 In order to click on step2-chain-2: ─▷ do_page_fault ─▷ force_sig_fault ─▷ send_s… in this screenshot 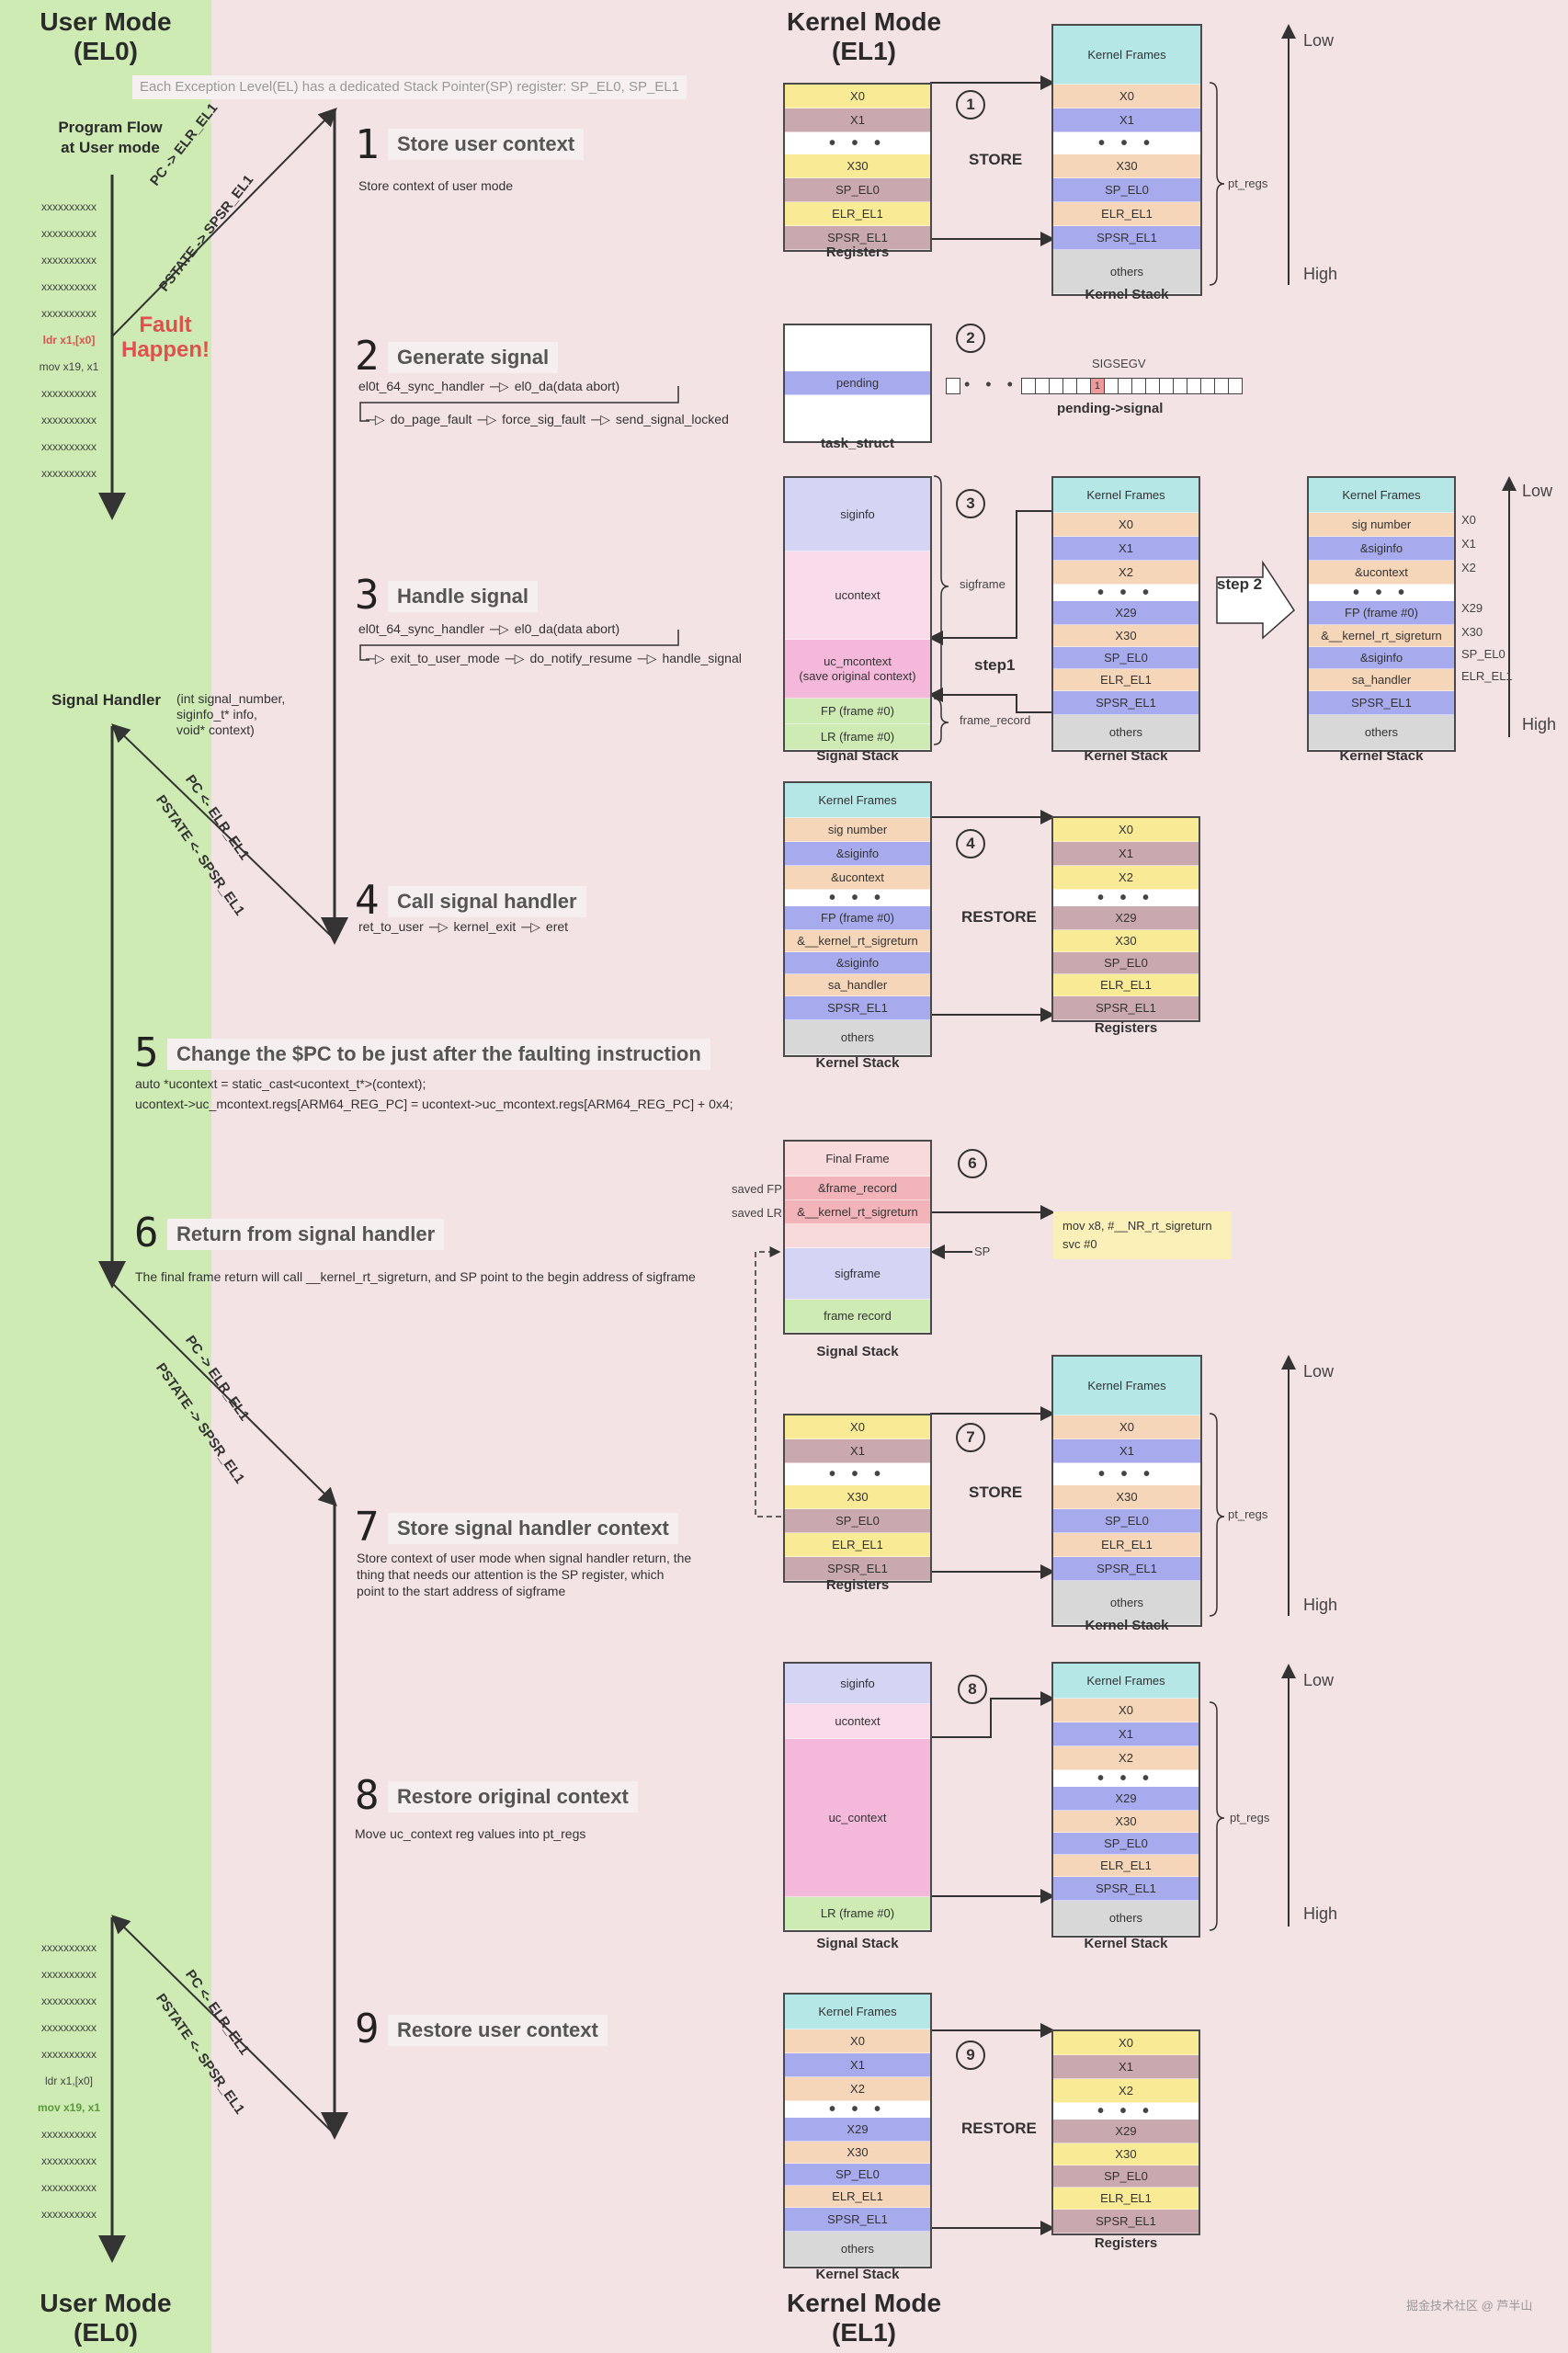, I will do `click(544, 419)`.